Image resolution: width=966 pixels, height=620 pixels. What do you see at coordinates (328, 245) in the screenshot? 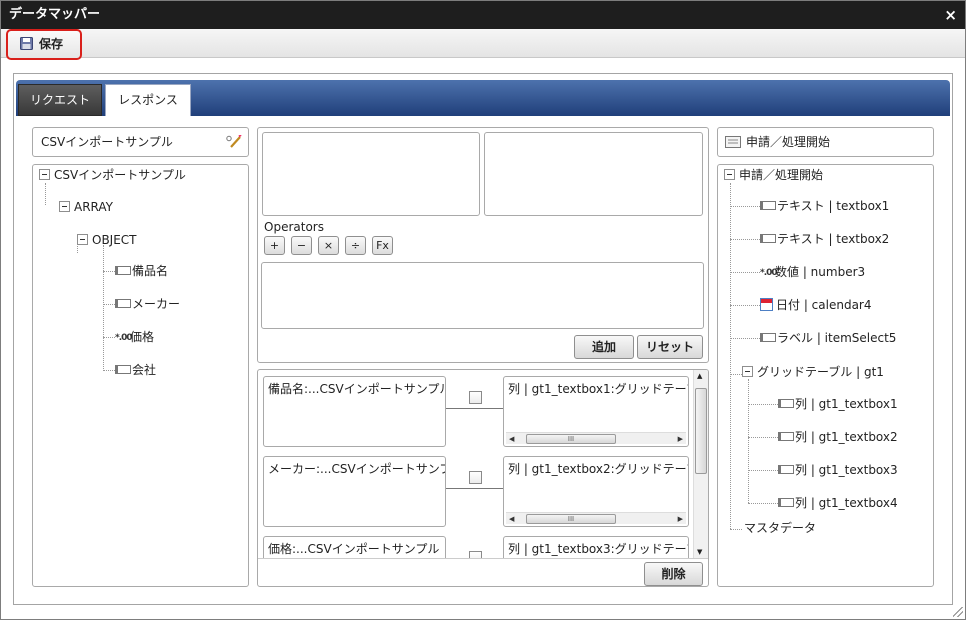
I see `operator-multiply-button: ×` at bounding box center [328, 245].